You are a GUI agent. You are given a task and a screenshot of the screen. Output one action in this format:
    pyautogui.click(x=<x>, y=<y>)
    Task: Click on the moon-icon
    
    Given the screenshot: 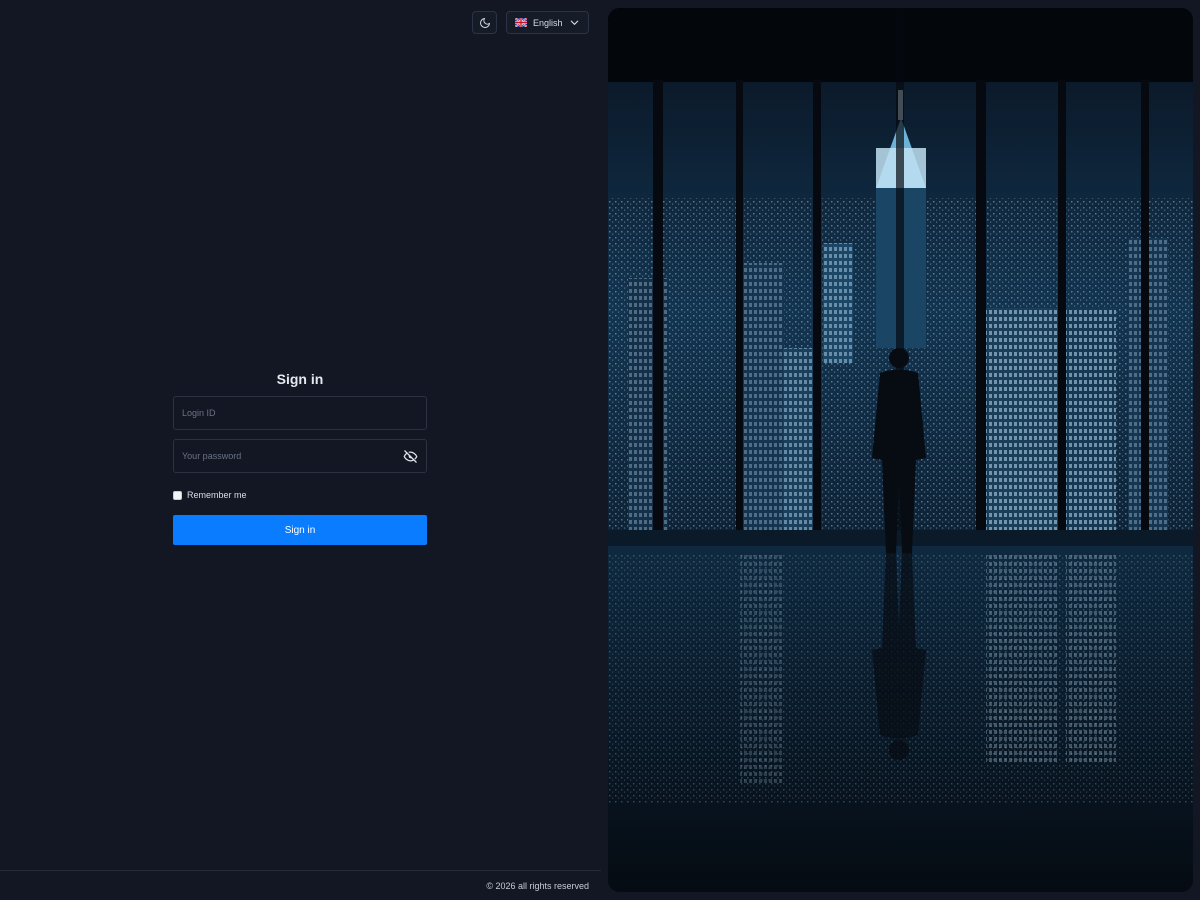 What is the action you would take?
    pyautogui.click(x=484, y=22)
    